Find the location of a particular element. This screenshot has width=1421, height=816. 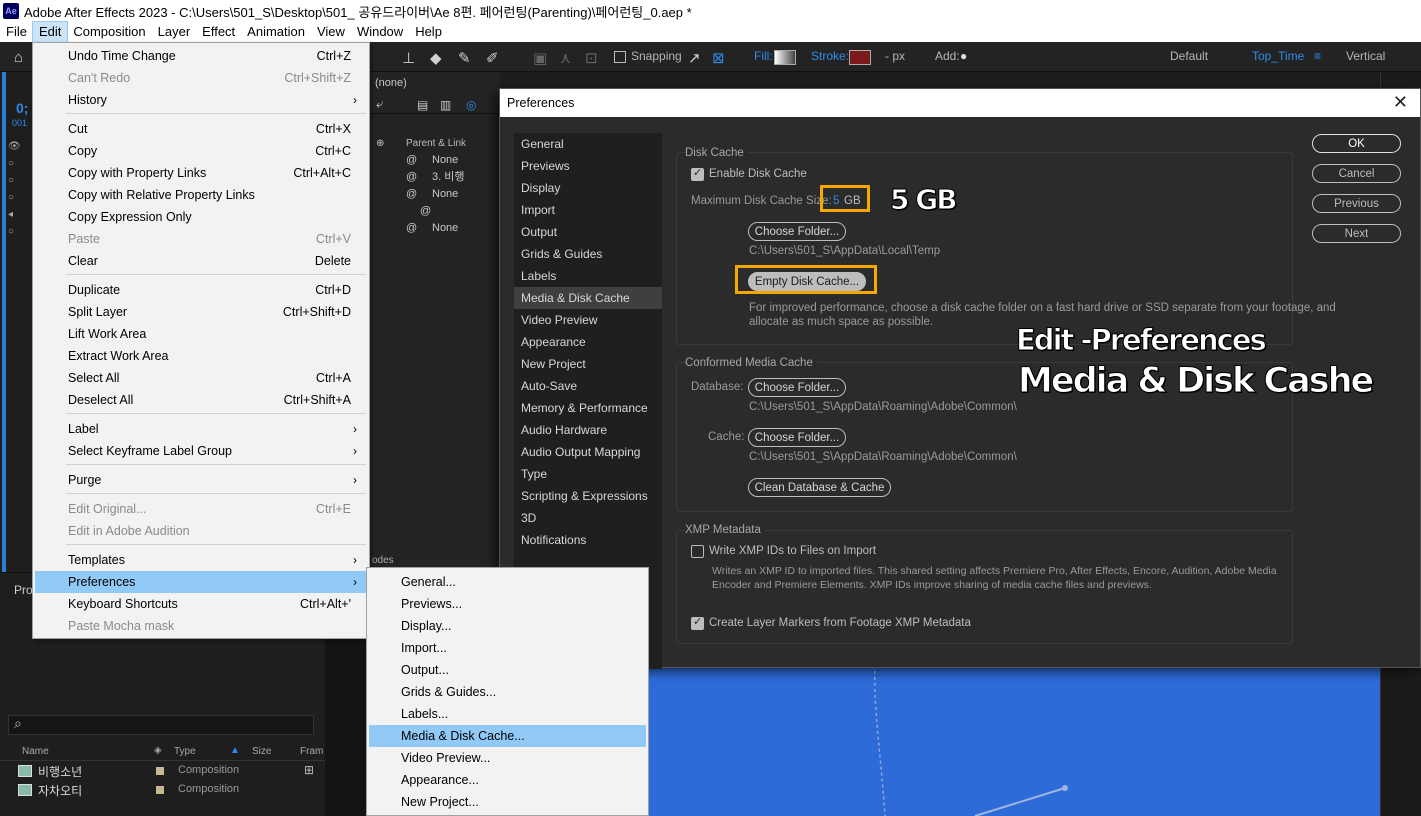

snapping-checkbox is located at coordinates (620, 57).